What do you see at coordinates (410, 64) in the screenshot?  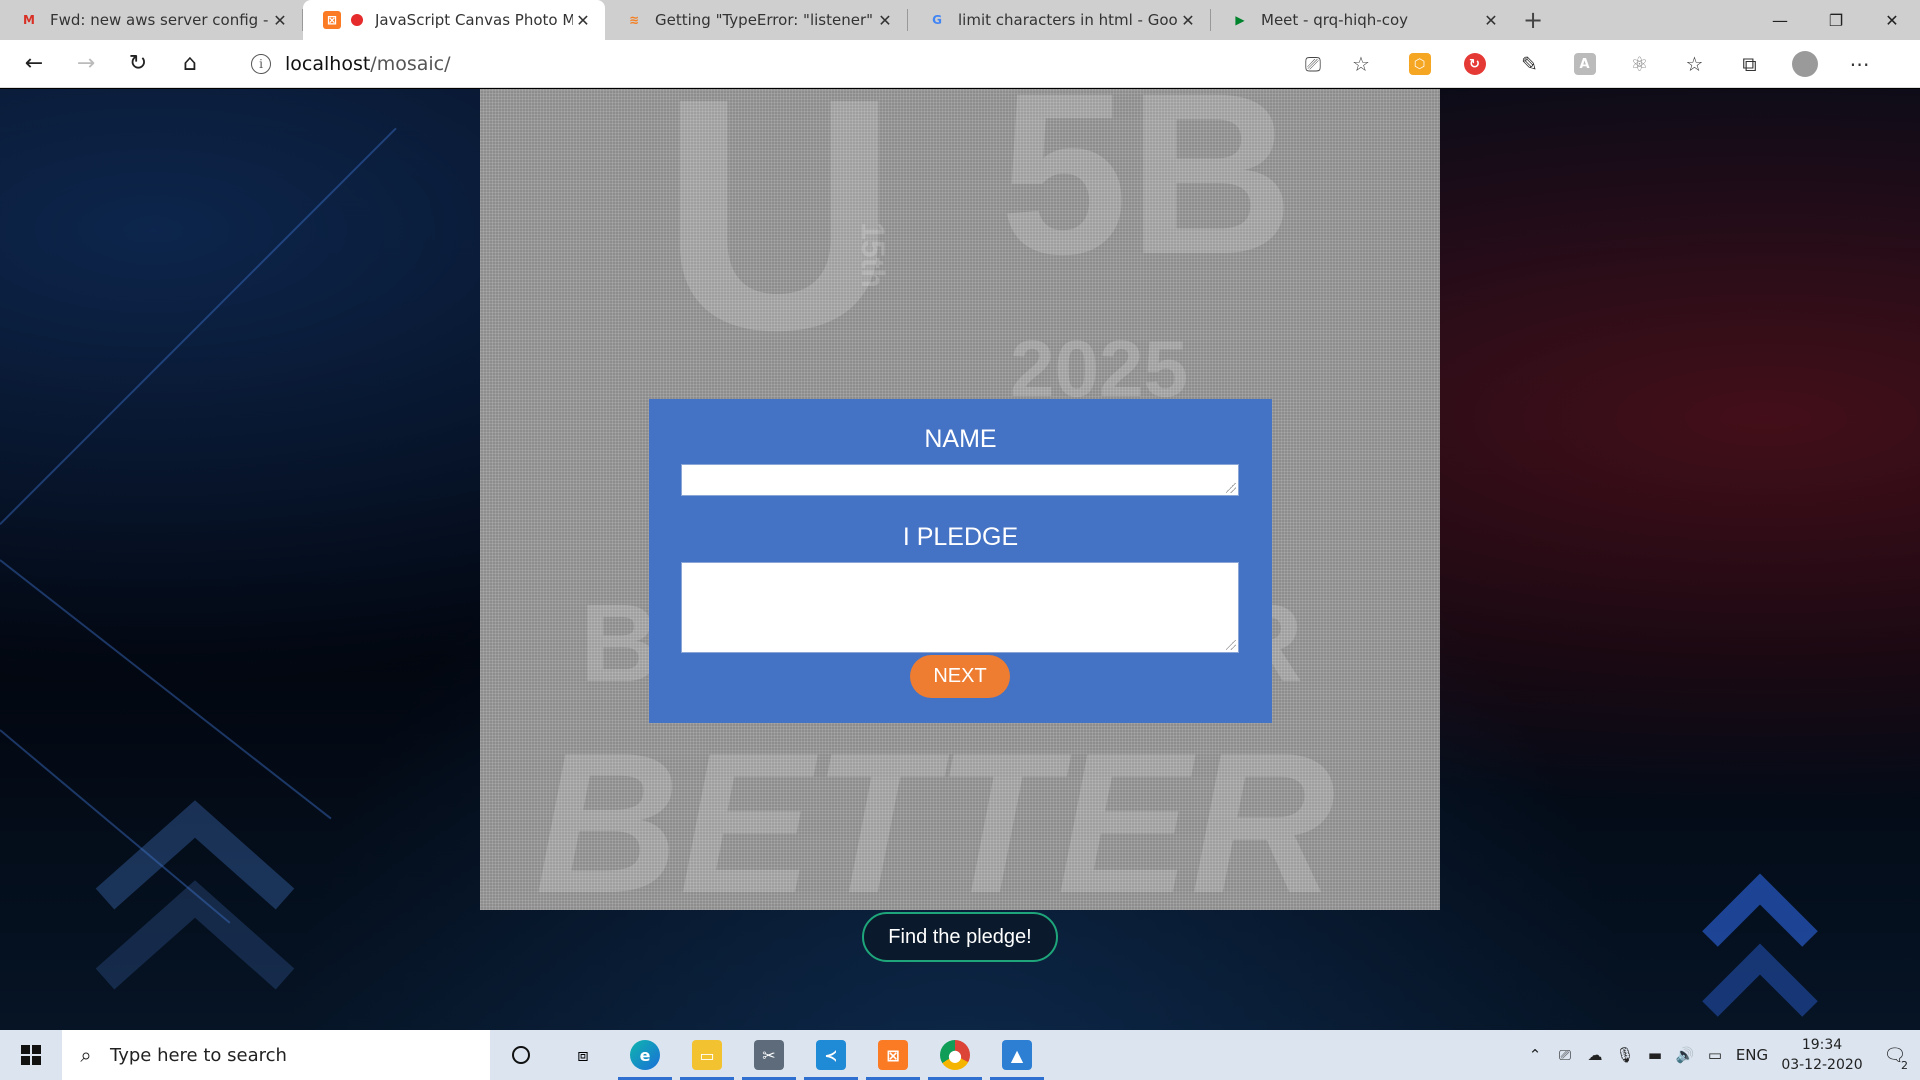 I see `url-path: /mosaic/` at bounding box center [410, 64].